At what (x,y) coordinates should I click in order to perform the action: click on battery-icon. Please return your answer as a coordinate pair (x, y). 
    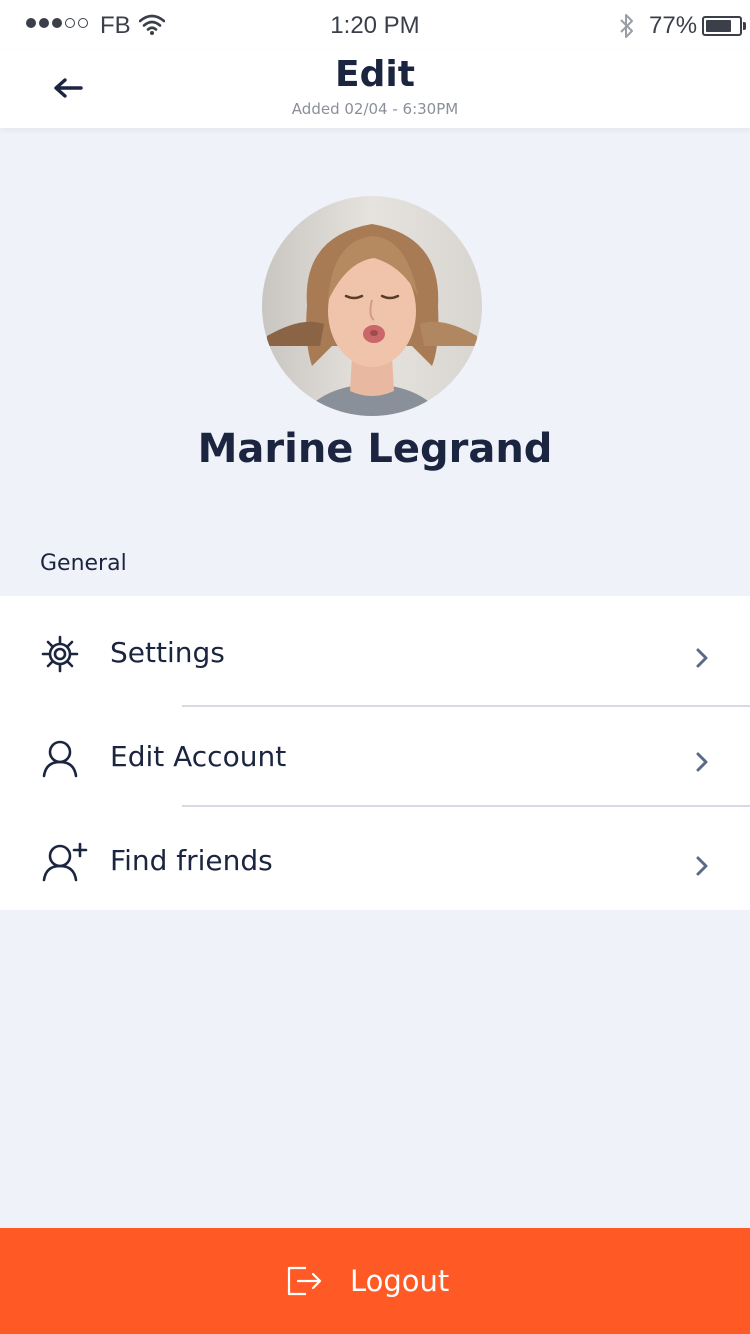
    Looking at the image, I should click on (722, 26).